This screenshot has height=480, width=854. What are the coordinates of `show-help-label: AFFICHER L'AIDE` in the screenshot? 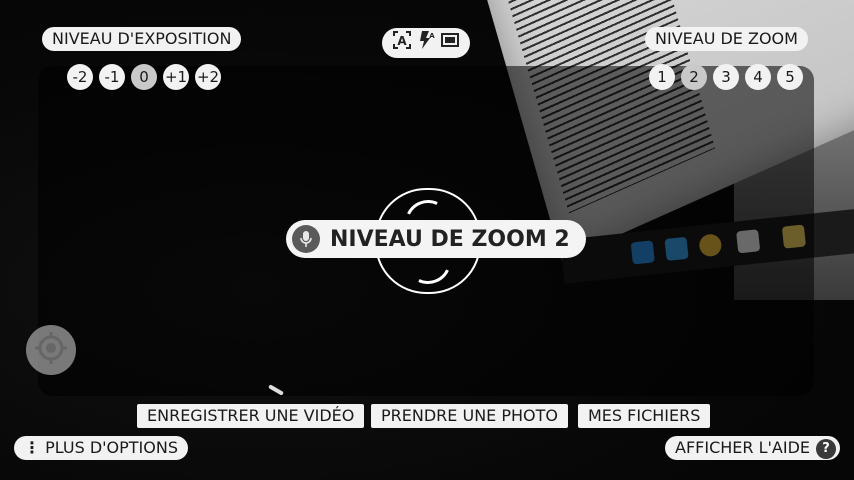 It's located at (742, 447).